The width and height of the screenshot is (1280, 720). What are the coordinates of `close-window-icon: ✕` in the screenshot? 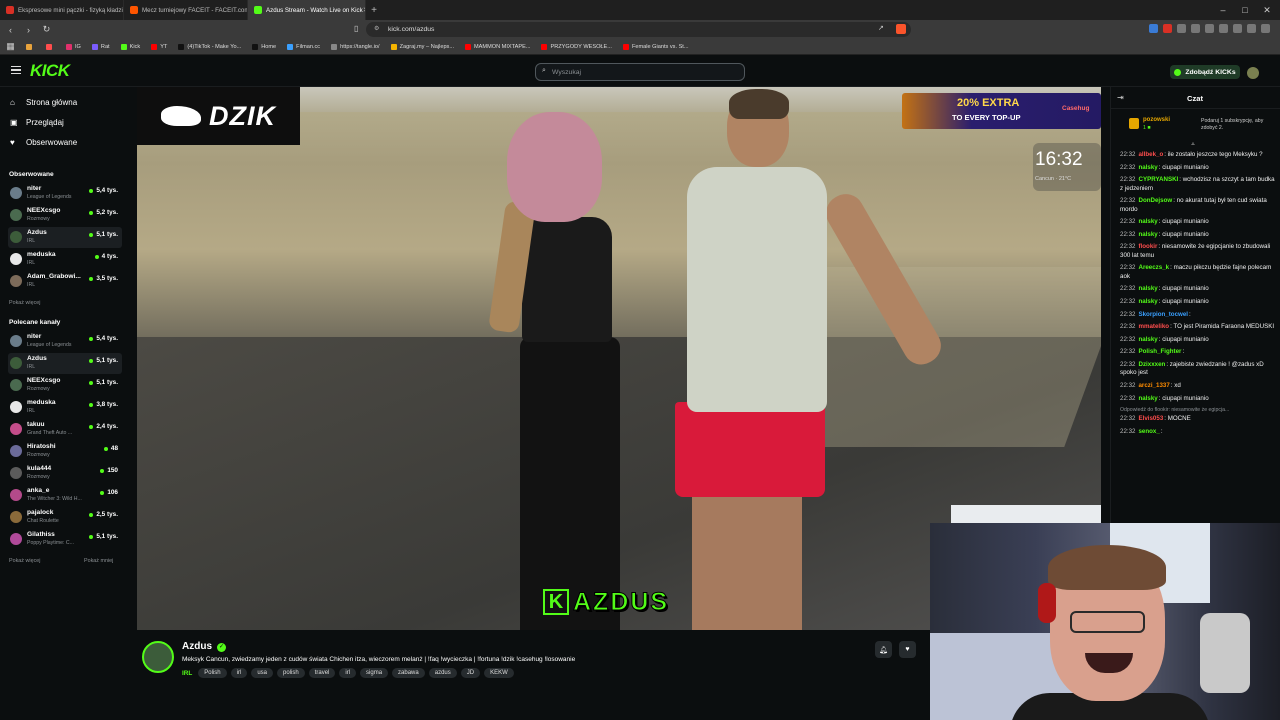 It's located at (1267, 10).